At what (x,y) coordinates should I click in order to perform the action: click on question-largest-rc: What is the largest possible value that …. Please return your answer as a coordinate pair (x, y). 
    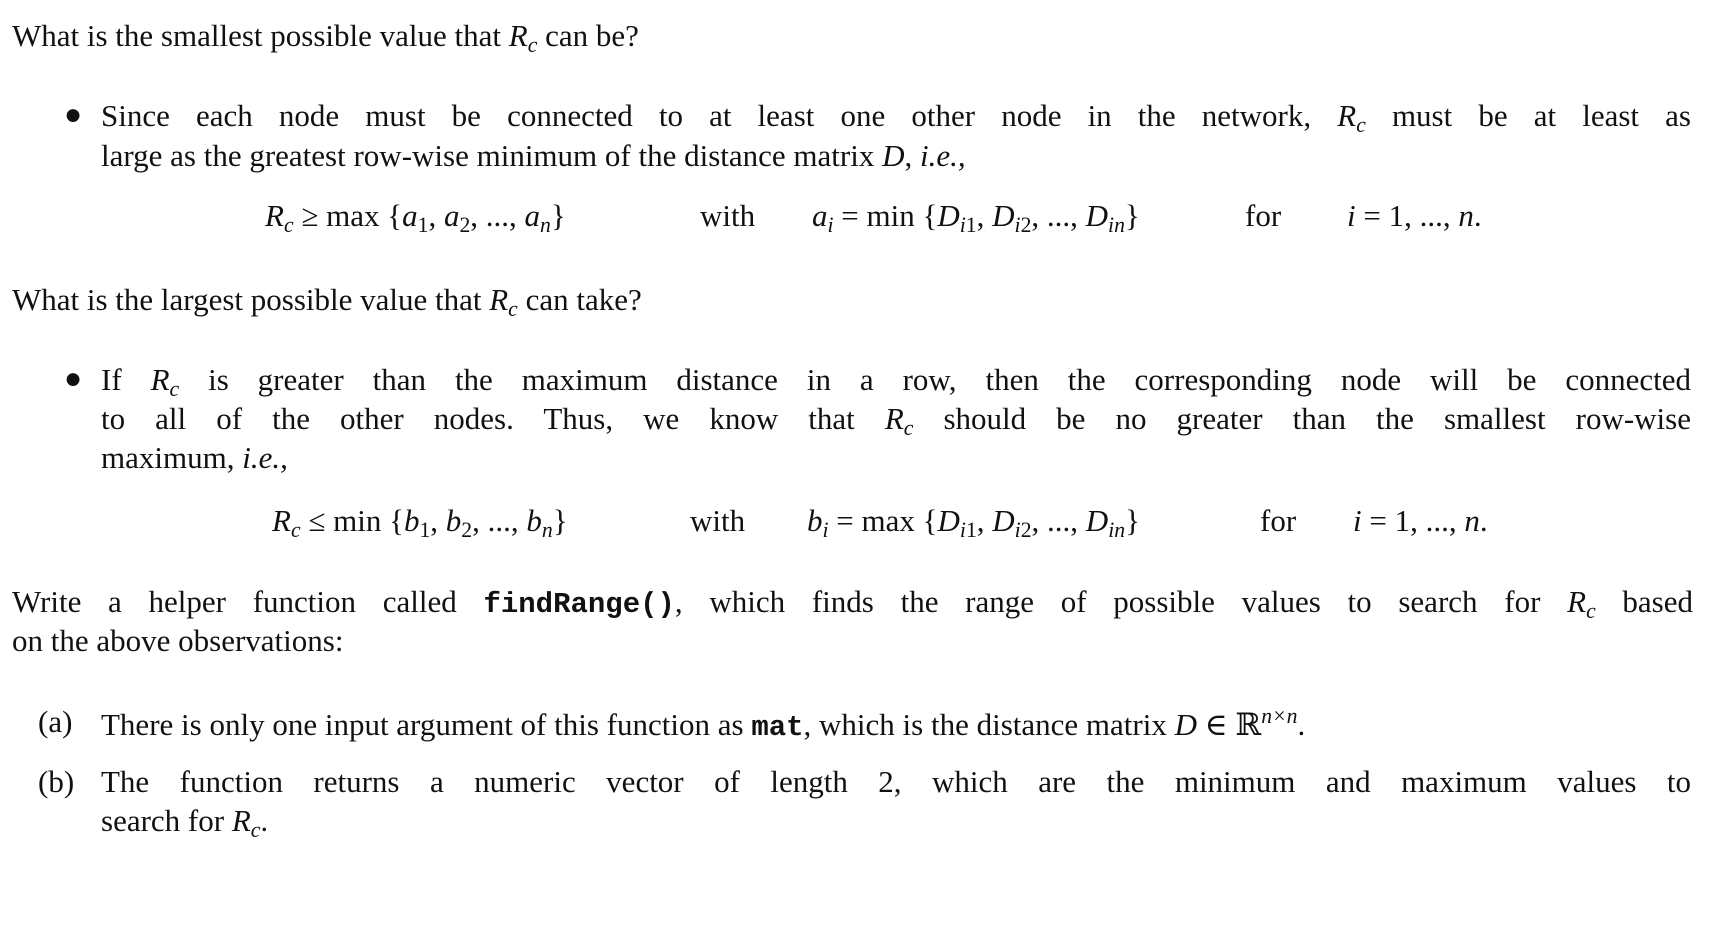
    Looking at the image, I should click on (327, 302).